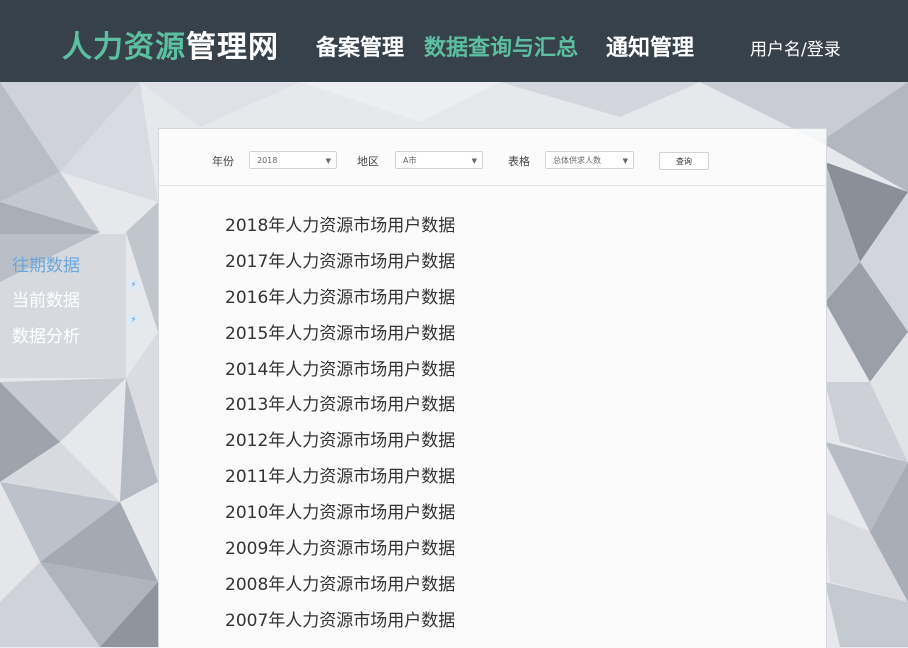 The width and height of the screenshot is (908, 648). I want to click on report-item: 2018年人力资源市场用户数据, so click(340, 232).